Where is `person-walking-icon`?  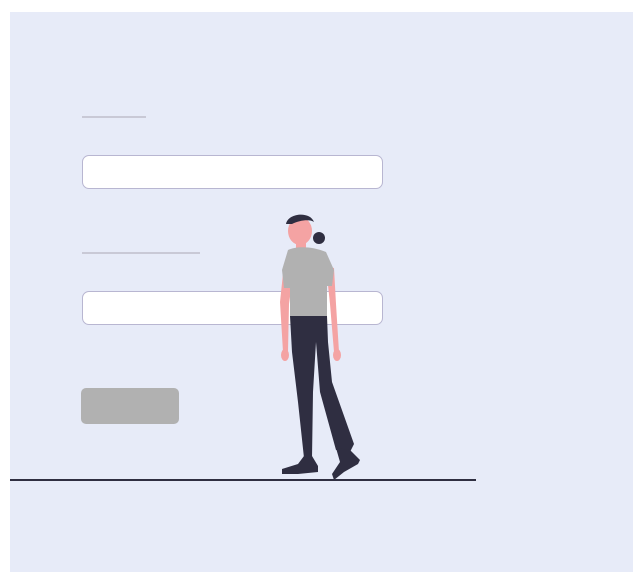
person-walking-icon is located at coordinates (320, 347).